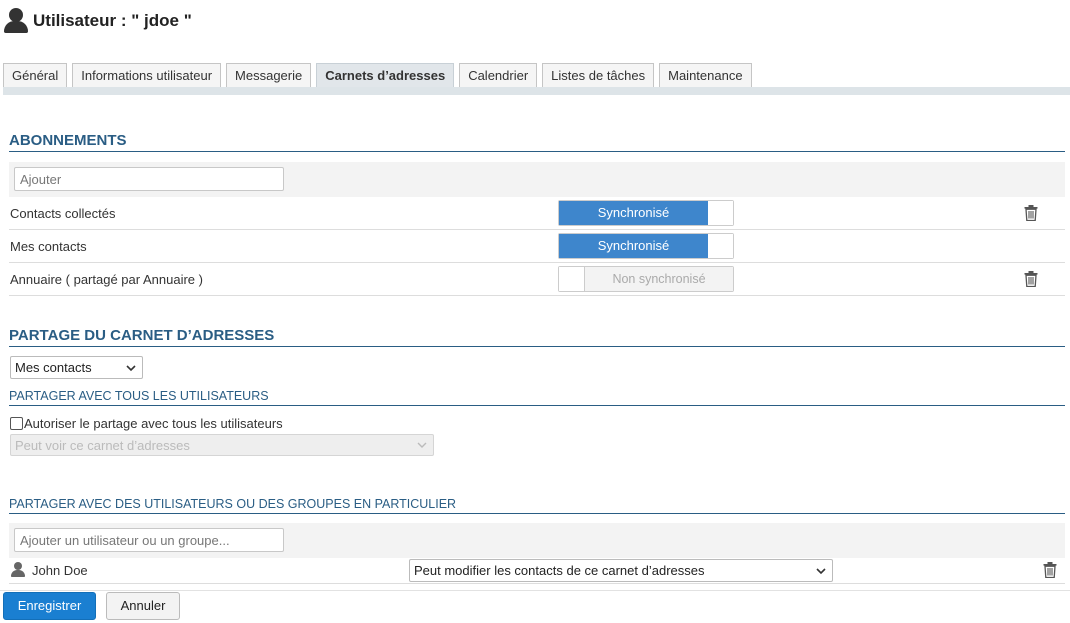 The height and width of the screenshot is (623, 1070). I want to click on tab-calendar: Calendrier, so click(498, 75).